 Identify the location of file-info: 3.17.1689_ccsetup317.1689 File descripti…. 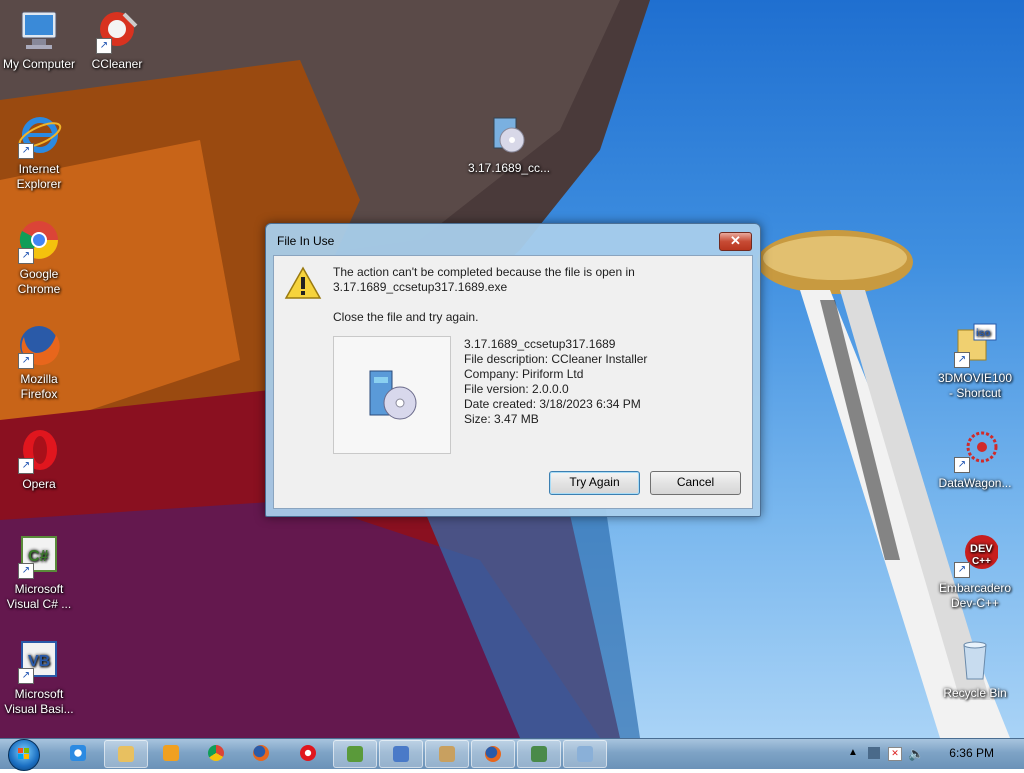
(555, 382).